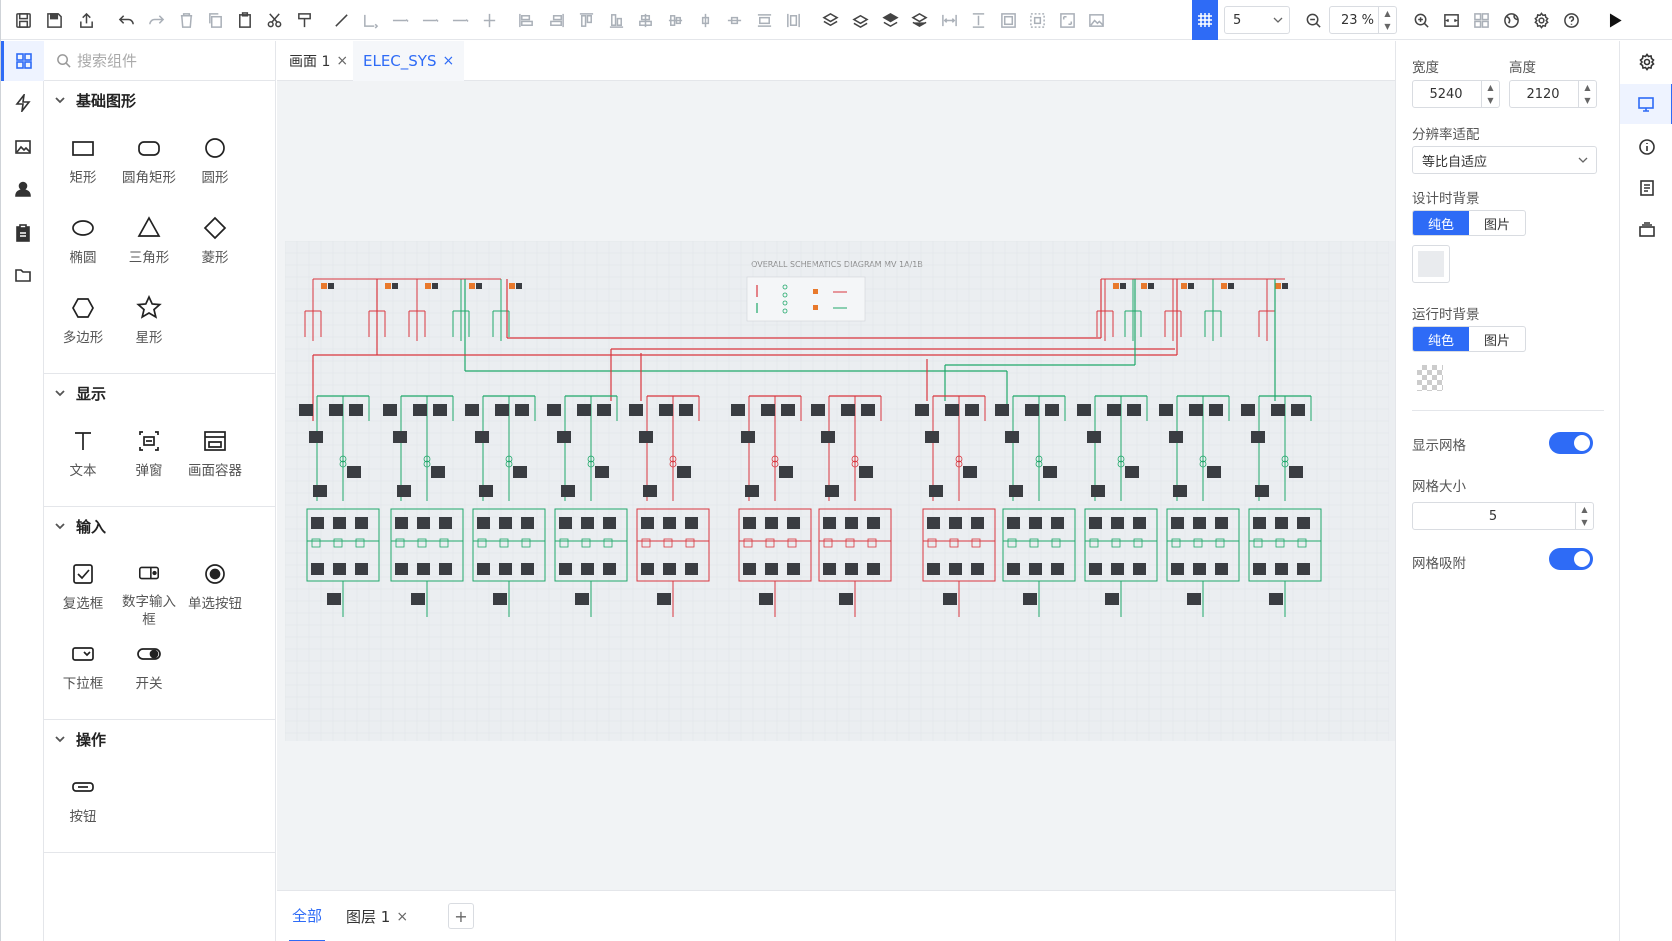  What do you see at coordinates (430, 20) in the screenshot?
I see `line-start-icon` at bounding box center [430, 20].